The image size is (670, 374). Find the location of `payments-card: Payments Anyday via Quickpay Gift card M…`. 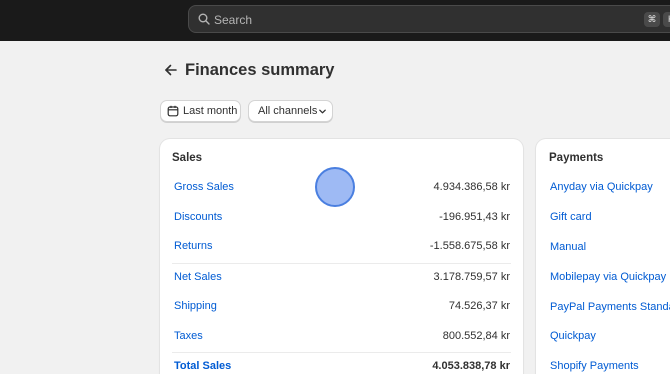

payments-card: Payments Anyday via Quickpay Gift card M… is located at coordinates (603, 256).